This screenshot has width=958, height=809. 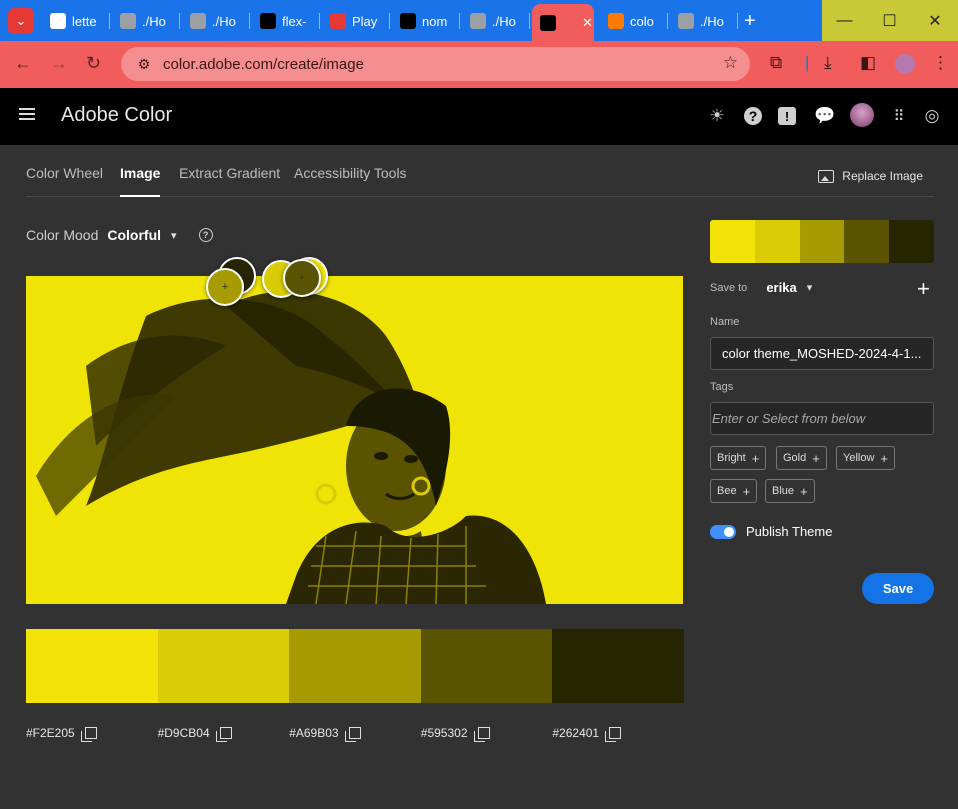 I want to click on color-mood-selector: Color Mood Colorful ▾ ?, so click(x=119, y=235).